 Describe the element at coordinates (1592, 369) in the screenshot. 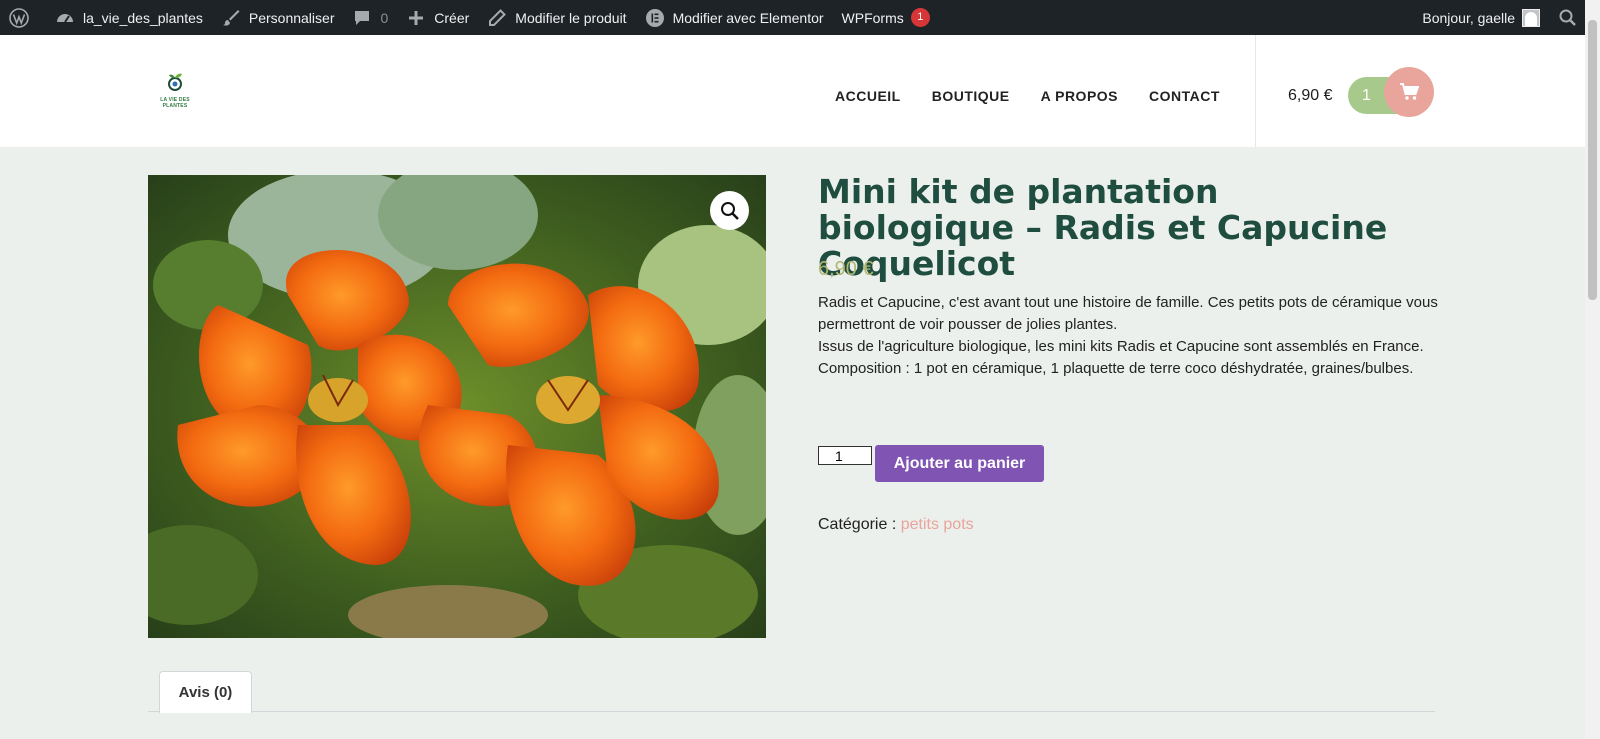

I see `scrollbar` at that location.